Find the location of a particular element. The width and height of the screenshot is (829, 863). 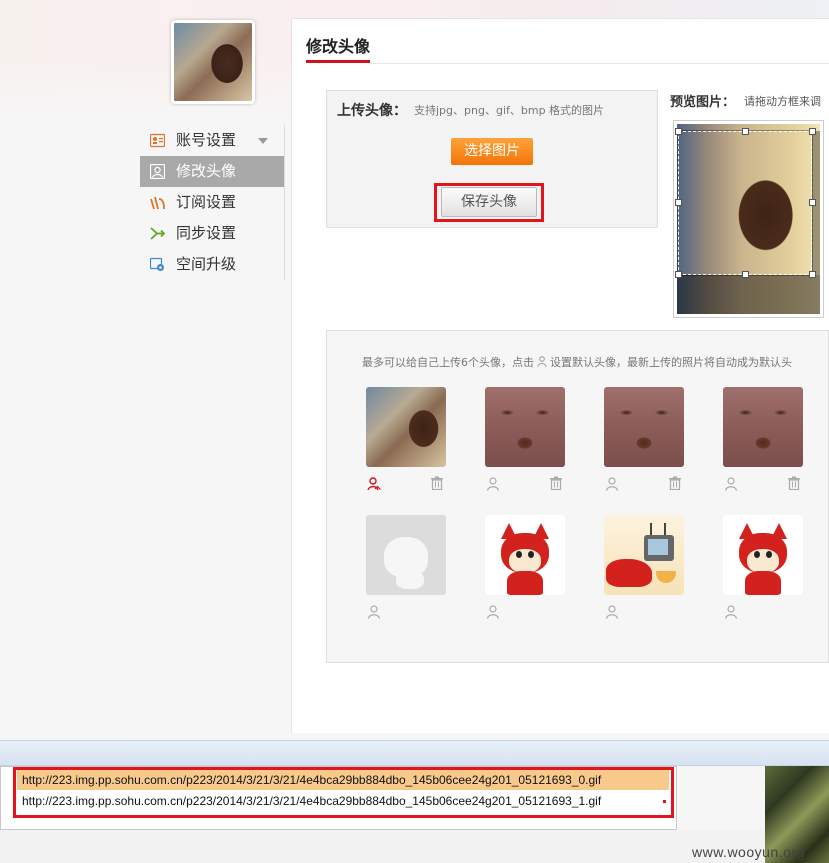

sidebar-item-change-avatar: 修改头像 is located at coordinates (212, 171).